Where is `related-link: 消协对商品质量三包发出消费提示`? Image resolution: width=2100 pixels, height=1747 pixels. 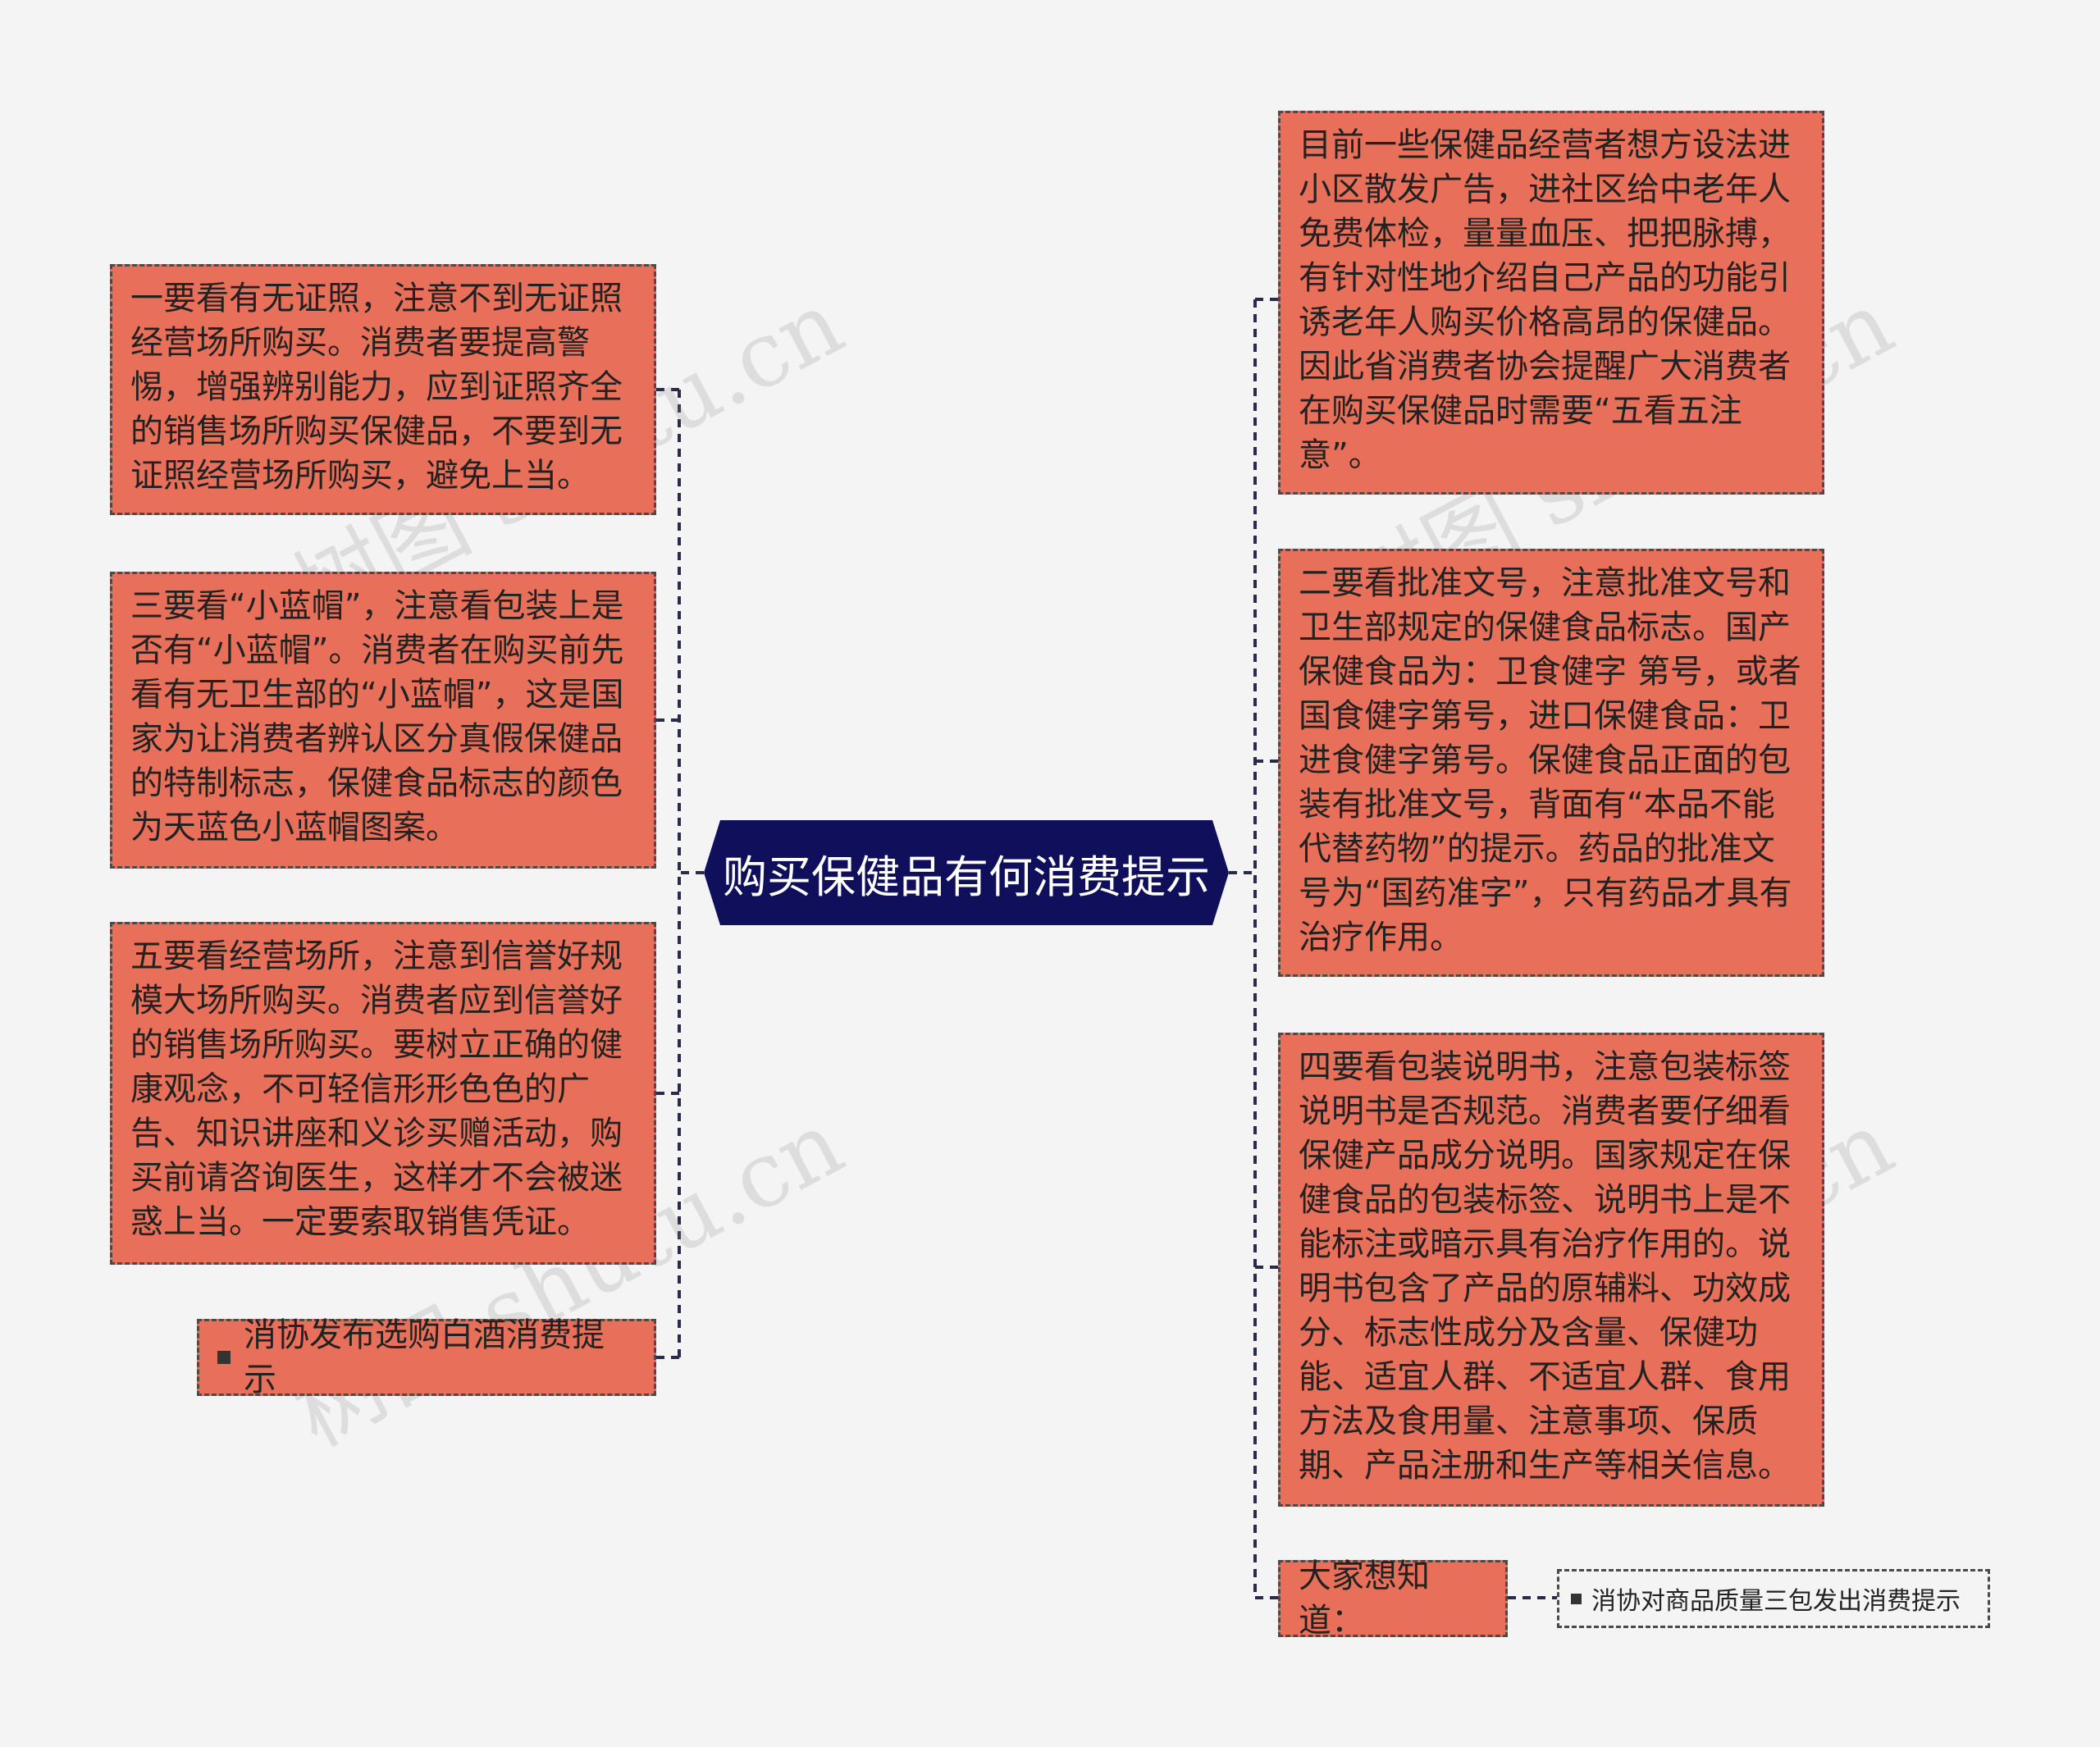 related-link: 消协对商品质量三包发出消费提示 is located at coordinates (1774, 1598).